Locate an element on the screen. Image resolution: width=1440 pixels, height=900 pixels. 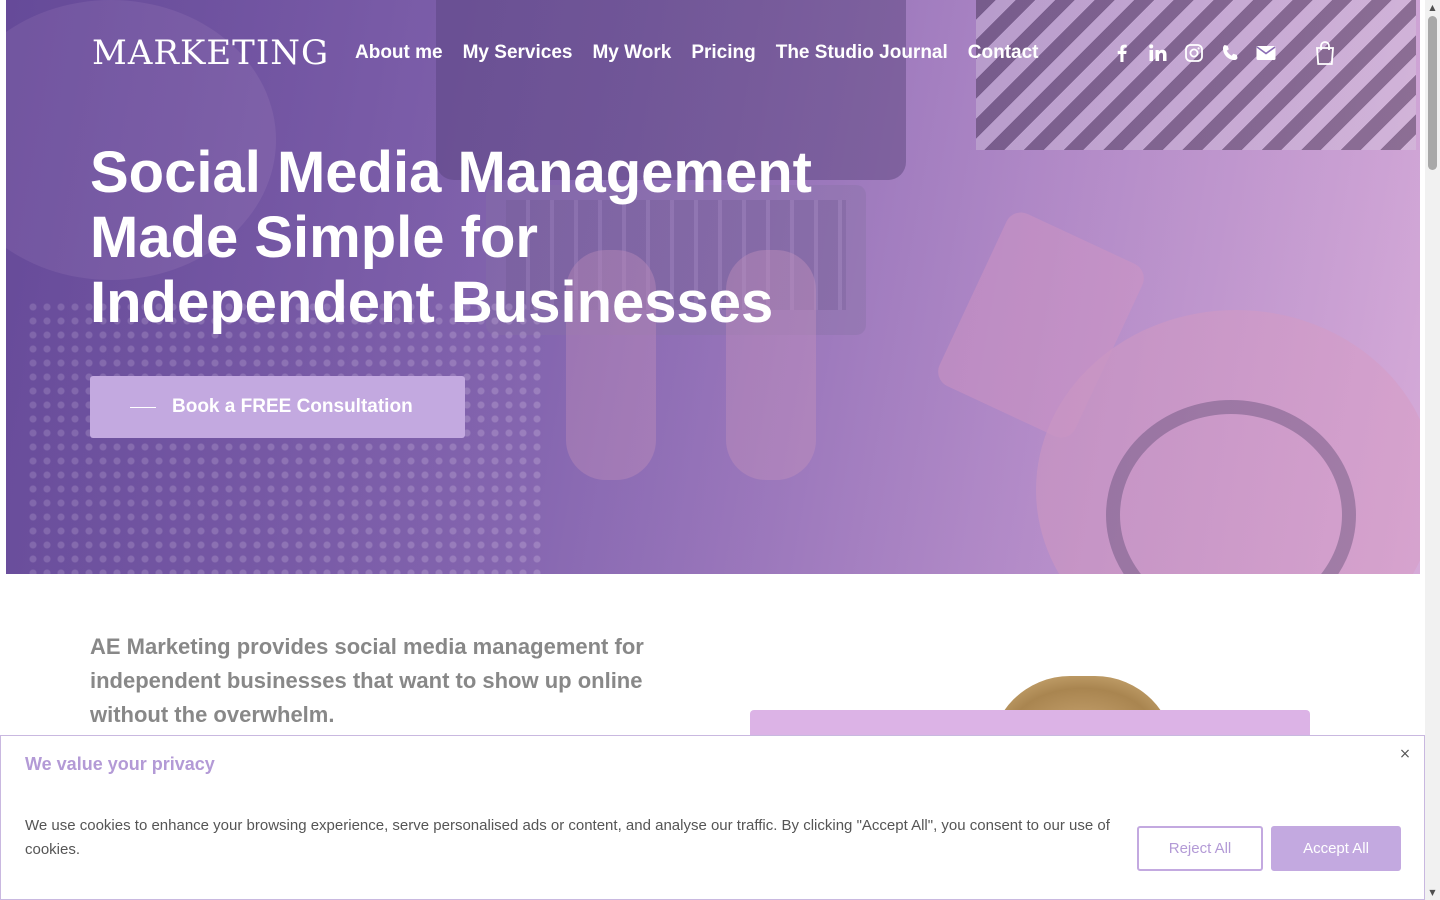
nav-link-pricing: Pricing is located at coordinates (723, 53).